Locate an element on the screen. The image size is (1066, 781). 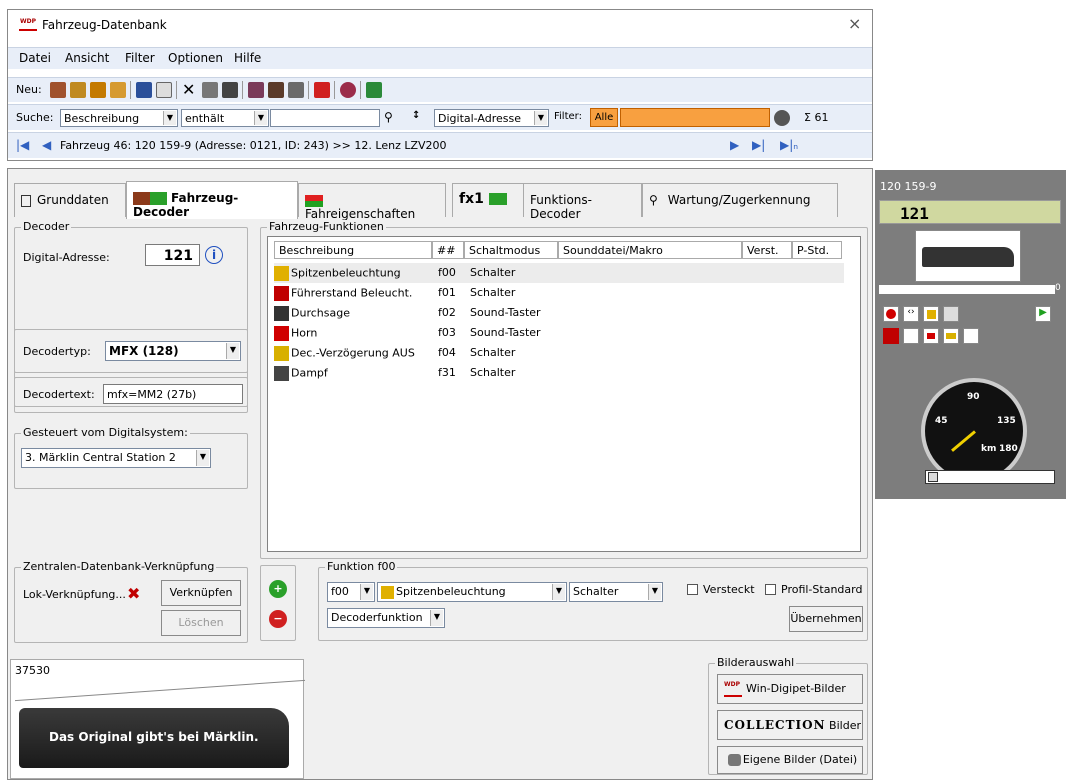
cab-f02-icon is located at coordinates (911, 336).